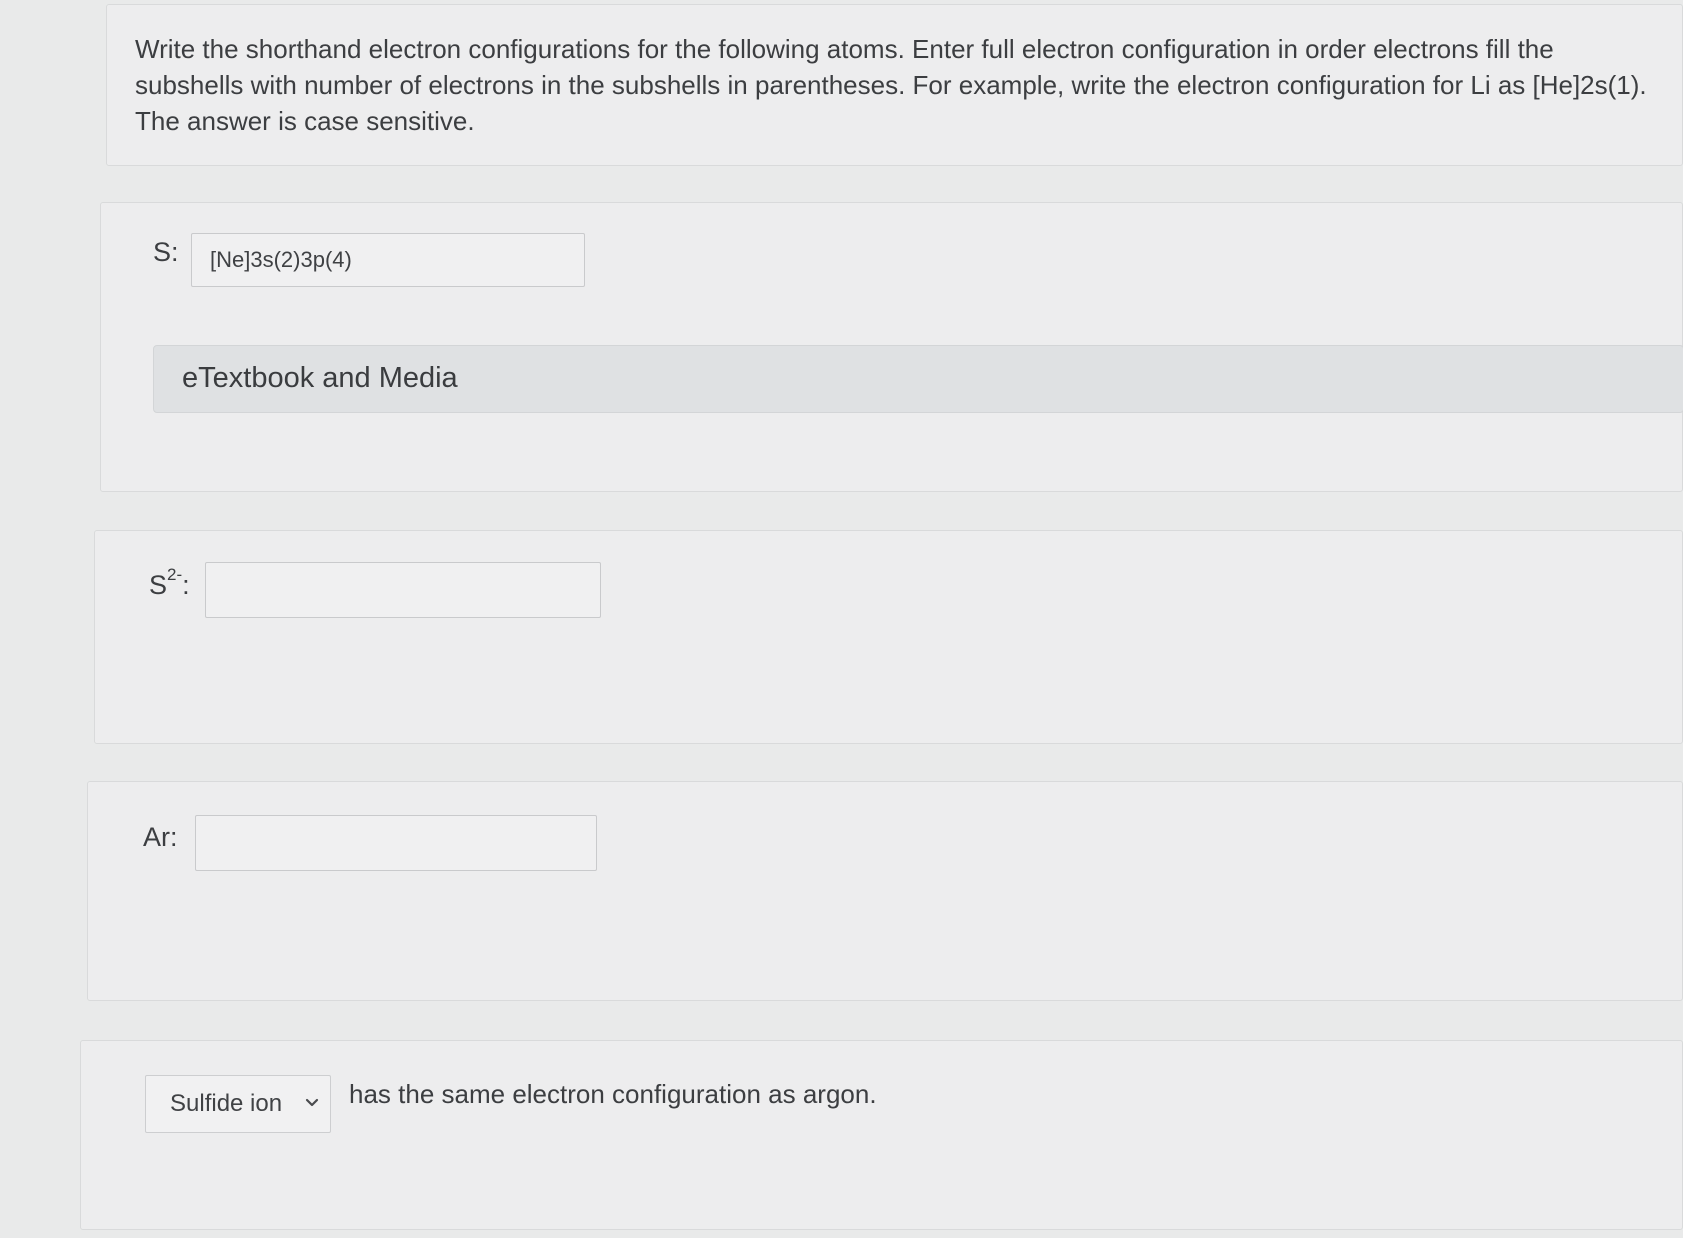 The height and width of the screenshot is (1238, 1683). Describe the element at coordinates (186, 585) in the screenshot. I see `s2-label-colon: :` at that location.